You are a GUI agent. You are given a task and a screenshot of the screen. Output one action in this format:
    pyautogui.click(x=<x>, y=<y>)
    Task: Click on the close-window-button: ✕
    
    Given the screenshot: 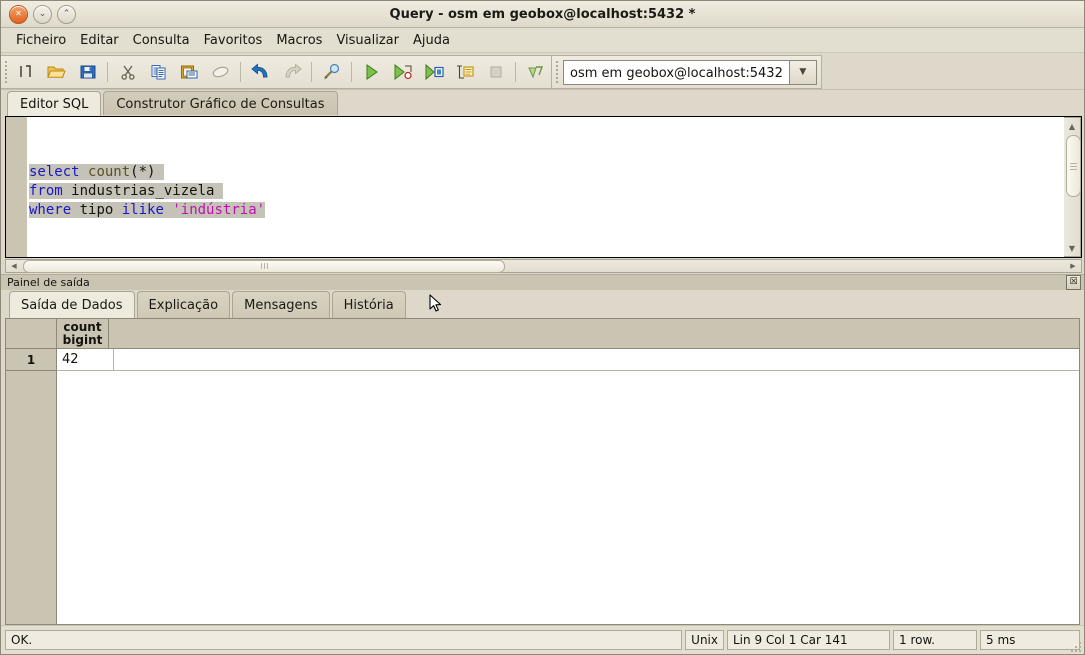 What is the action you would take?
    pyautogui.click(x=18, y=14)
    